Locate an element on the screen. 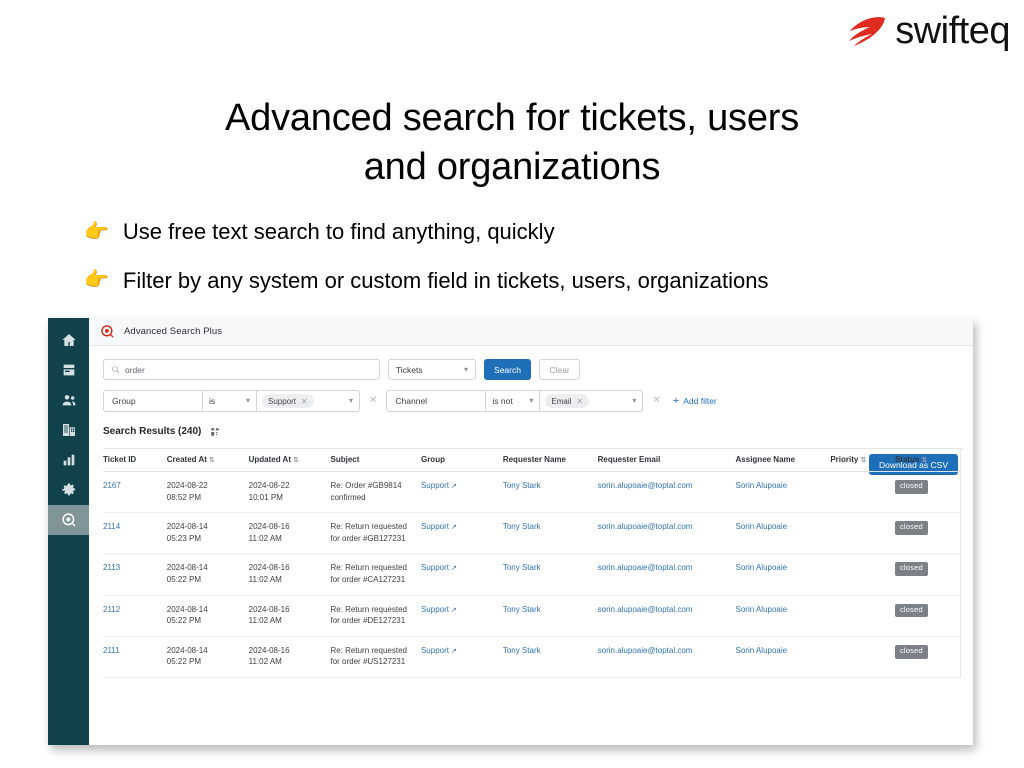 The height and width of the screenshot is (768, 1024). sidebar-item-reports is located at coordinates (68, 460).